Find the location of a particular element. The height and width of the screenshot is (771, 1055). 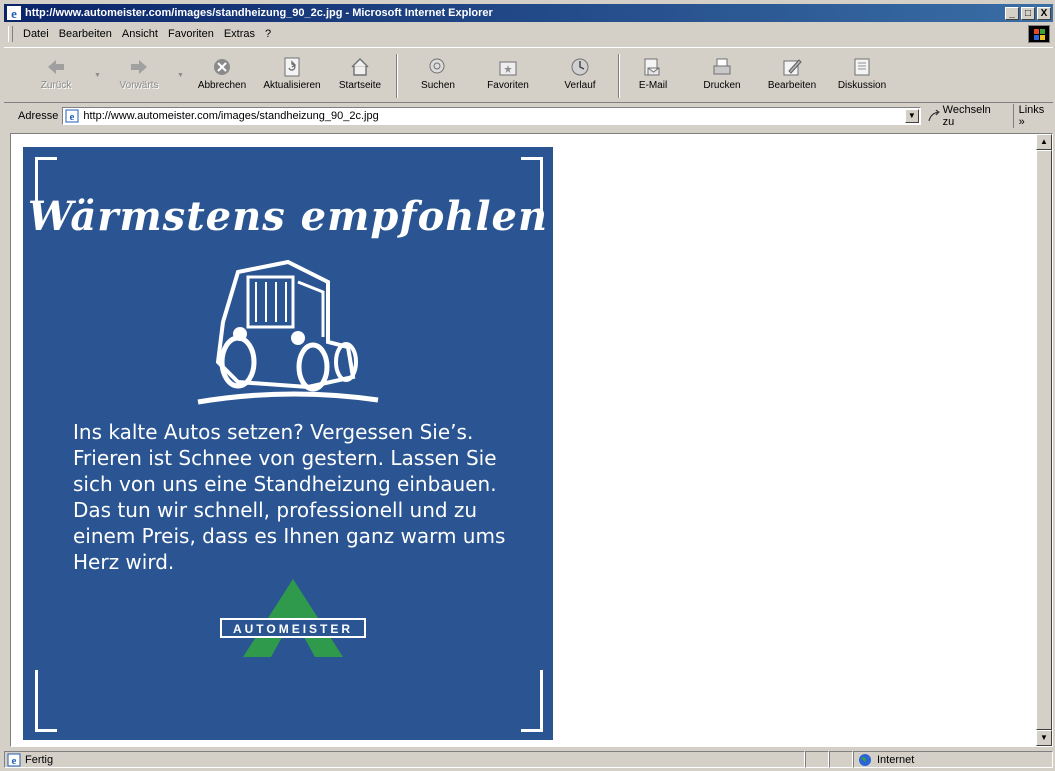

favorites-button: Favoriten is located at coordinates (508, 76).